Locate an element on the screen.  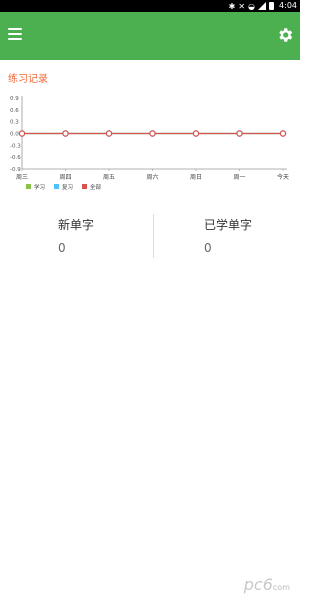
y-tick-label: 0.3 is located at coordinates (14, 123).